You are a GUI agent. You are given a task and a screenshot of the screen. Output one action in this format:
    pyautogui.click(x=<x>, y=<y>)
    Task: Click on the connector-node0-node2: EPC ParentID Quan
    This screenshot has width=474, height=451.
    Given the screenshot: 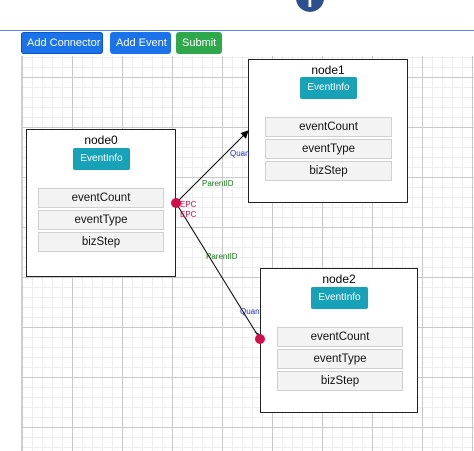 What is the action you would take?
    pyautogui.click(x=219, y=271)
    